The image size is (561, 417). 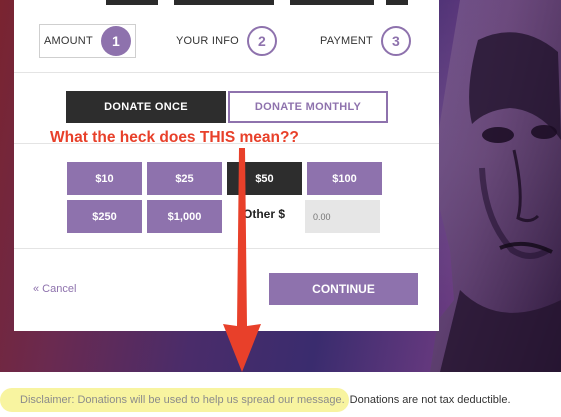 What do you see at coordinates (104, 216) in the screenshot?
I see `amount-option-250: $250` at bounding box center [104, 216].